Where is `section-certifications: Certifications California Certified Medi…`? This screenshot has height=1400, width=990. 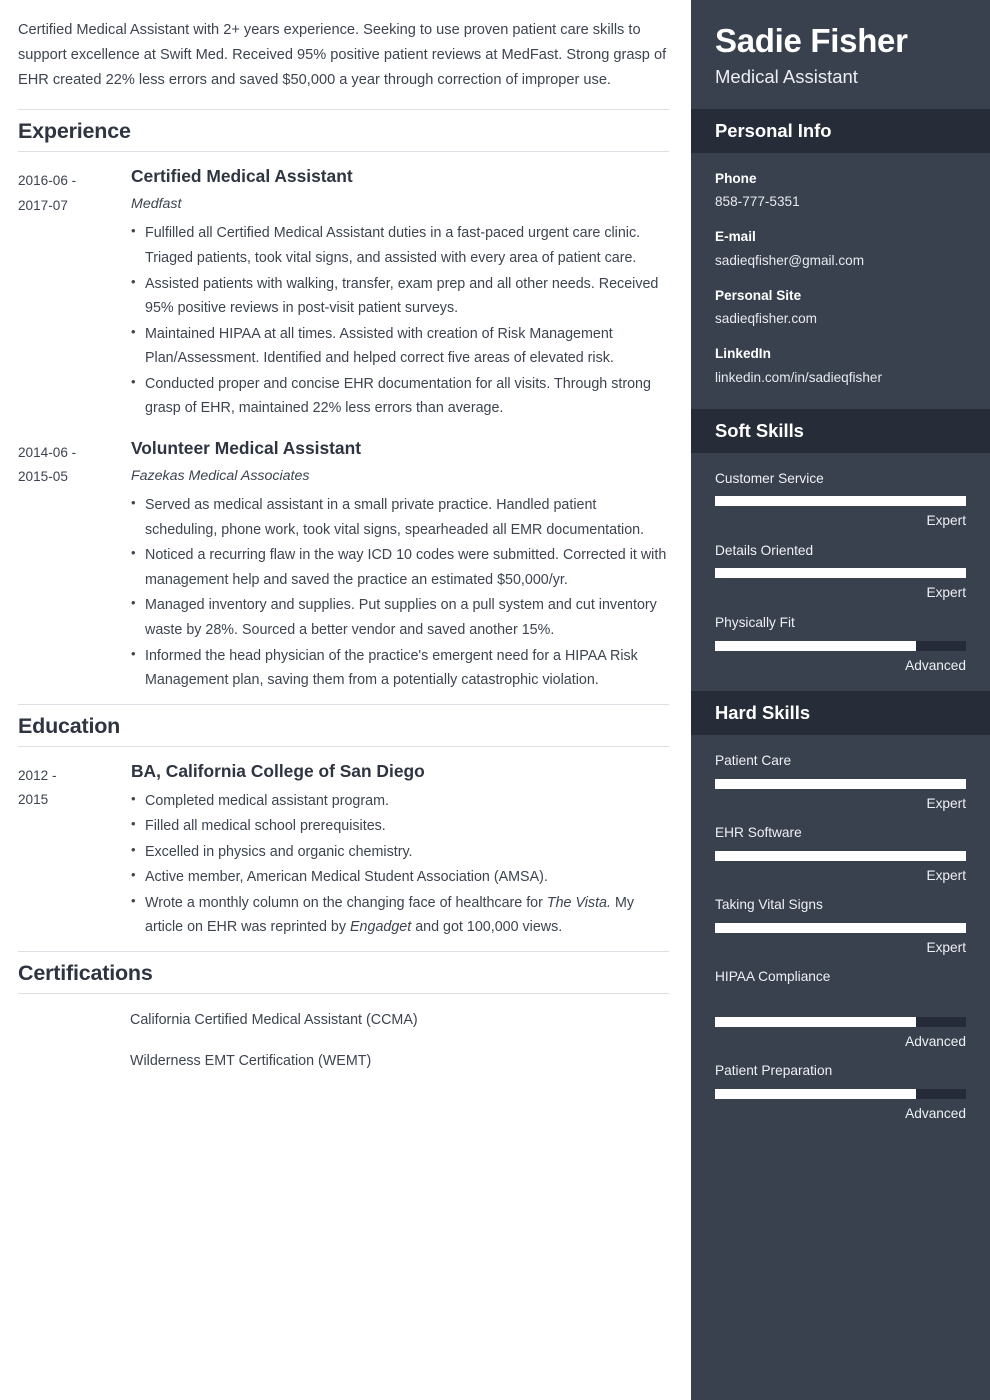
section-certifications: Certifications California Certified Medi… is located at coordinates (343, 1012).